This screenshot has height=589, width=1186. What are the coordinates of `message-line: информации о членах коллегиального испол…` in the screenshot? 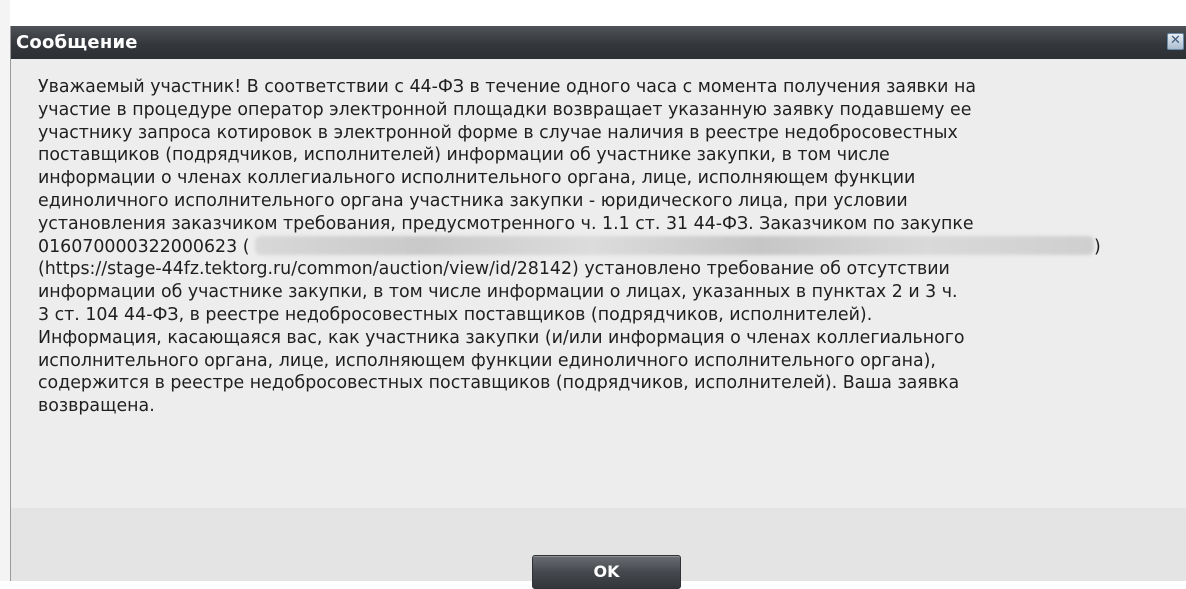 It's located at (477, 178).